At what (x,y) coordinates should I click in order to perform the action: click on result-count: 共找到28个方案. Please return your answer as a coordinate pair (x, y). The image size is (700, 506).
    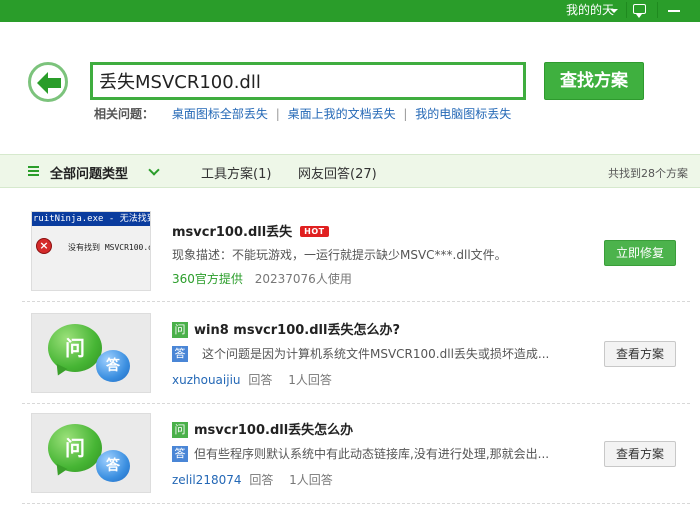
    Looking at the image, I should click on (648, 173).